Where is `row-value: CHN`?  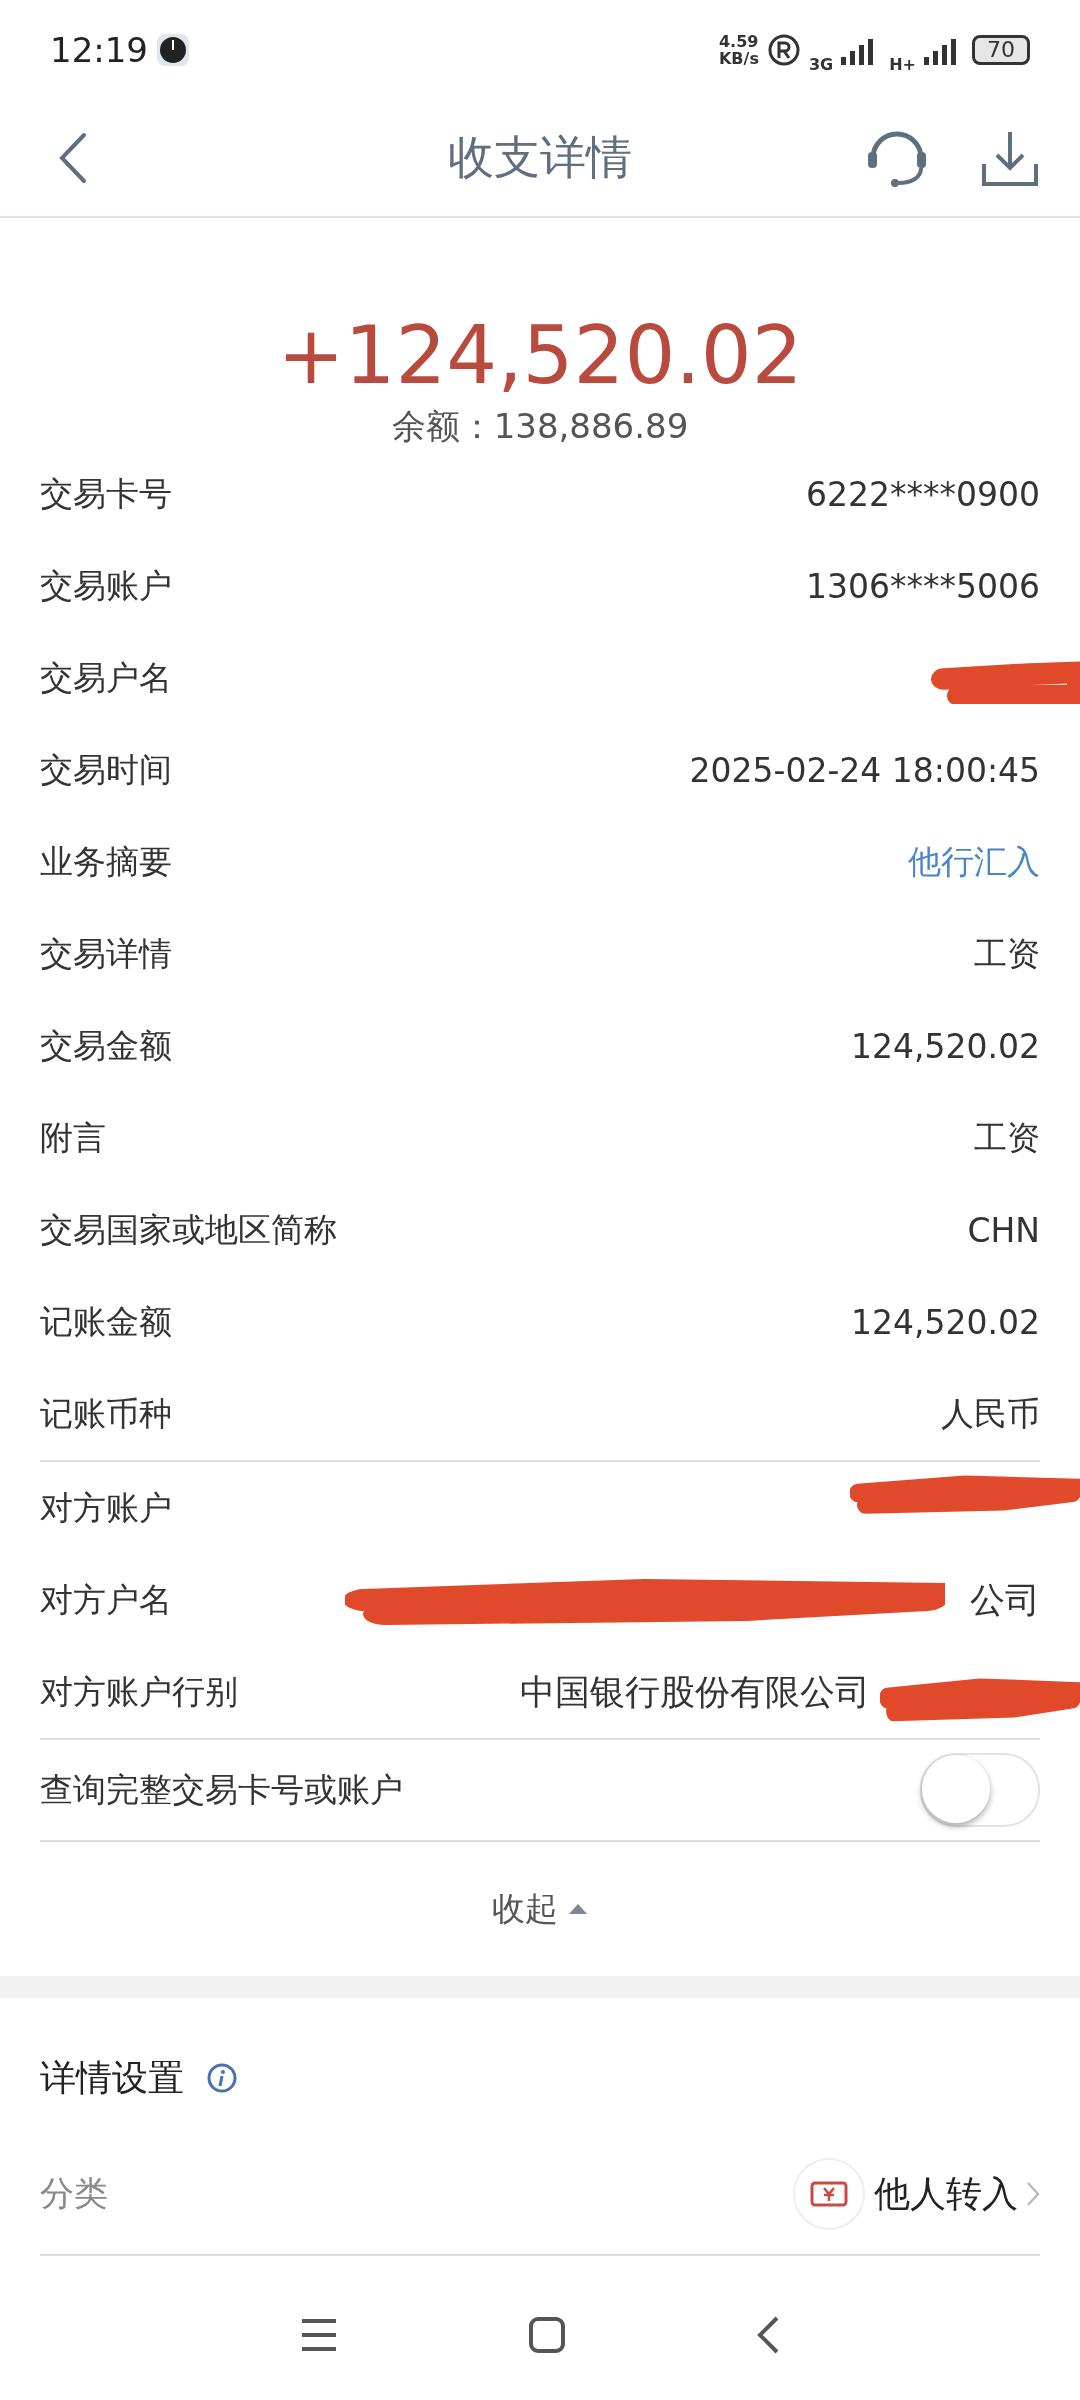 row-value: CHN is located at coordinates (1003, 1230).